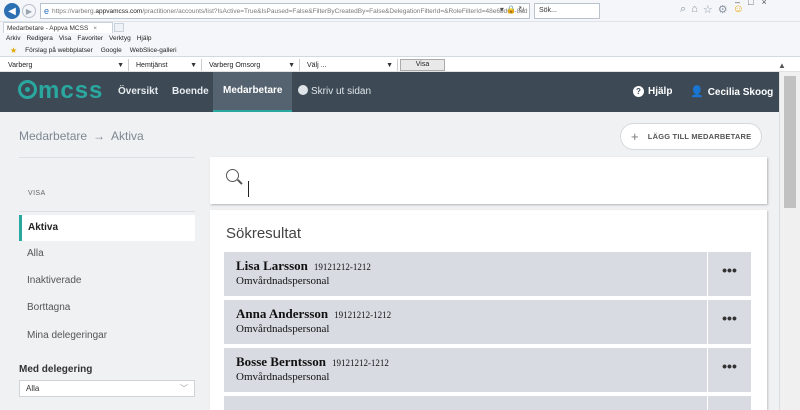 The image size is (800, 410). Describe the element at coordinates (281, 361) in the screenshot. I see `employee-name: Bosse Berntsson` at that location.